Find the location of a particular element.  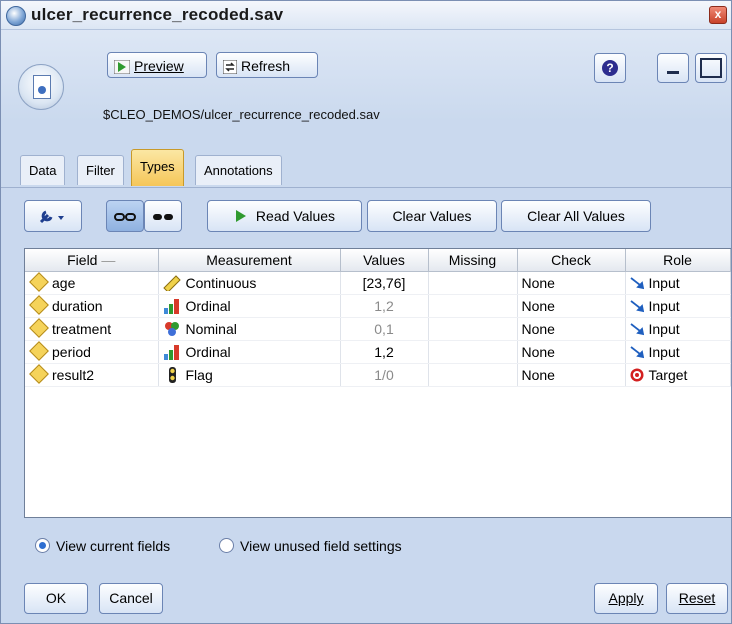

minimize-icon is located at coordinates (673, 72).